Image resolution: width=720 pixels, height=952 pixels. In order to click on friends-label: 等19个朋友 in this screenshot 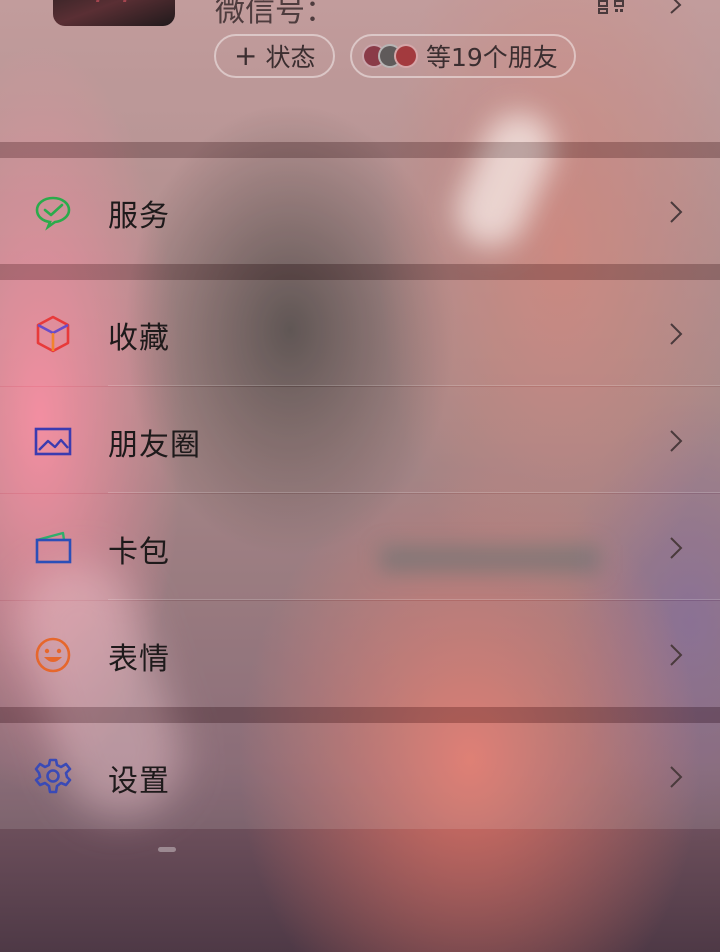, I will do `click(492, 57)`.